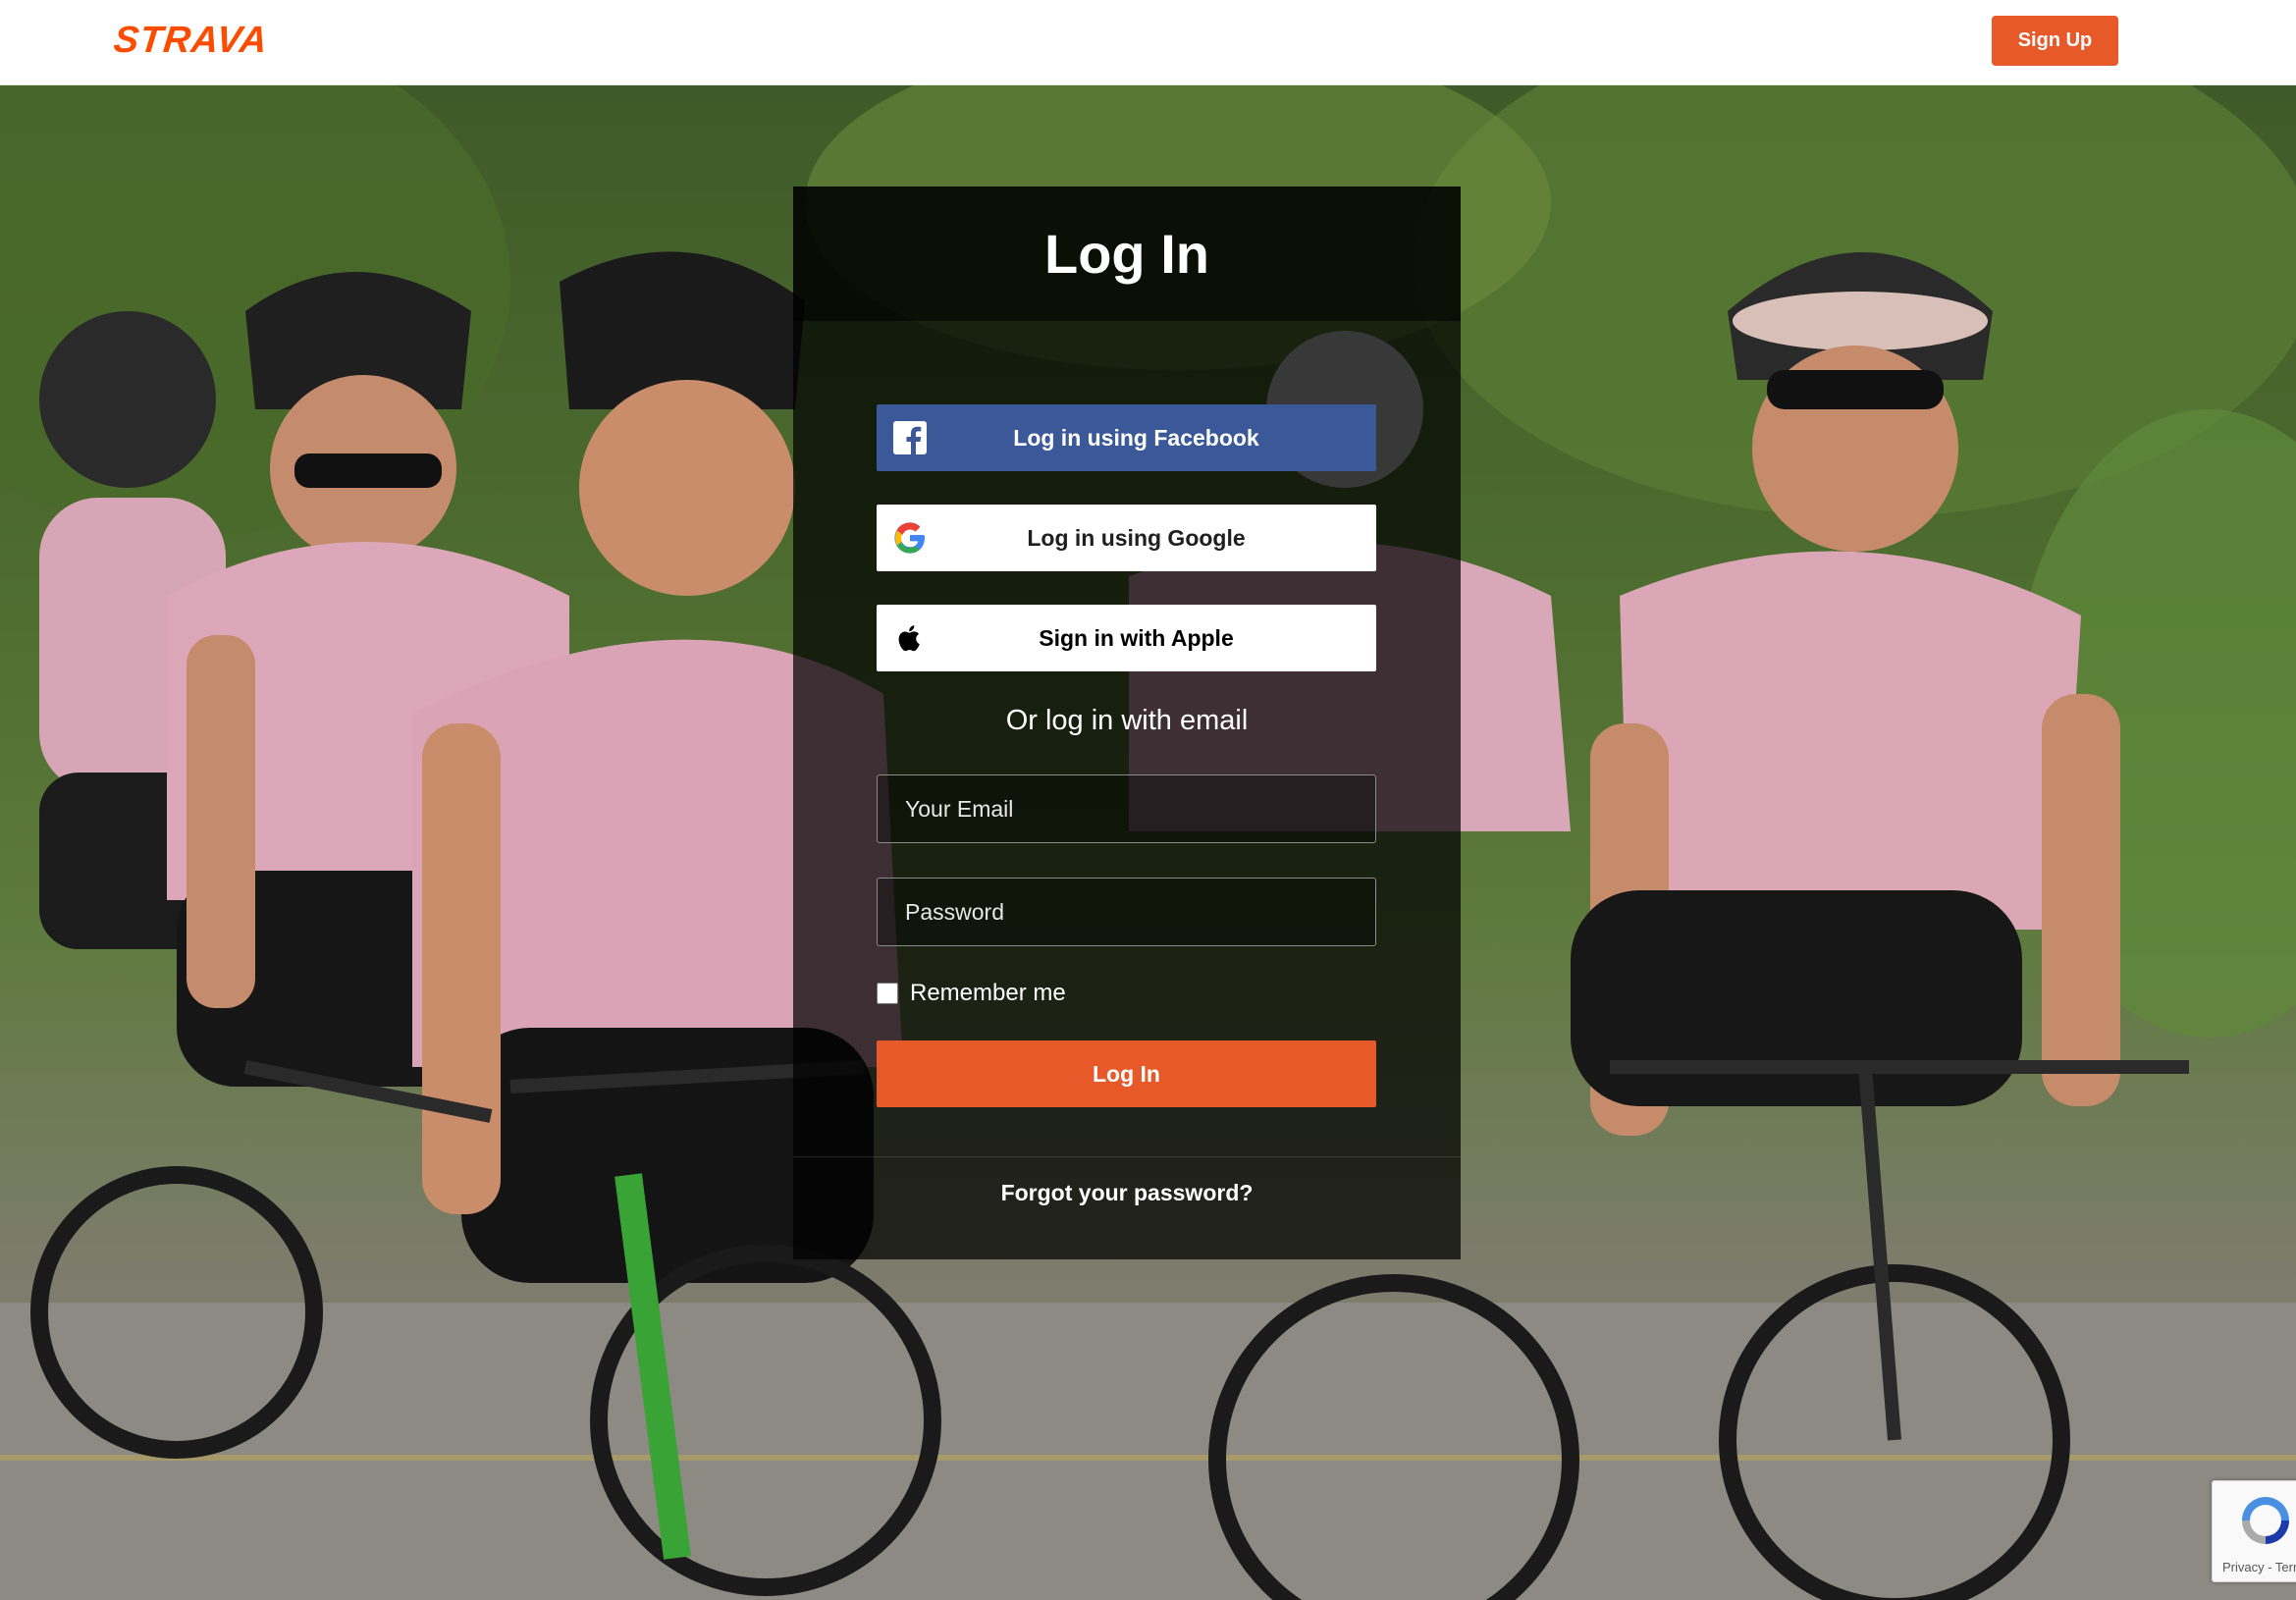 This screenshot has height=1600, width=2296. Describe the element at coordinates (2259, 1567) in the screenshot. I see `recaptcha-links: Privacy - Terms` at that location.